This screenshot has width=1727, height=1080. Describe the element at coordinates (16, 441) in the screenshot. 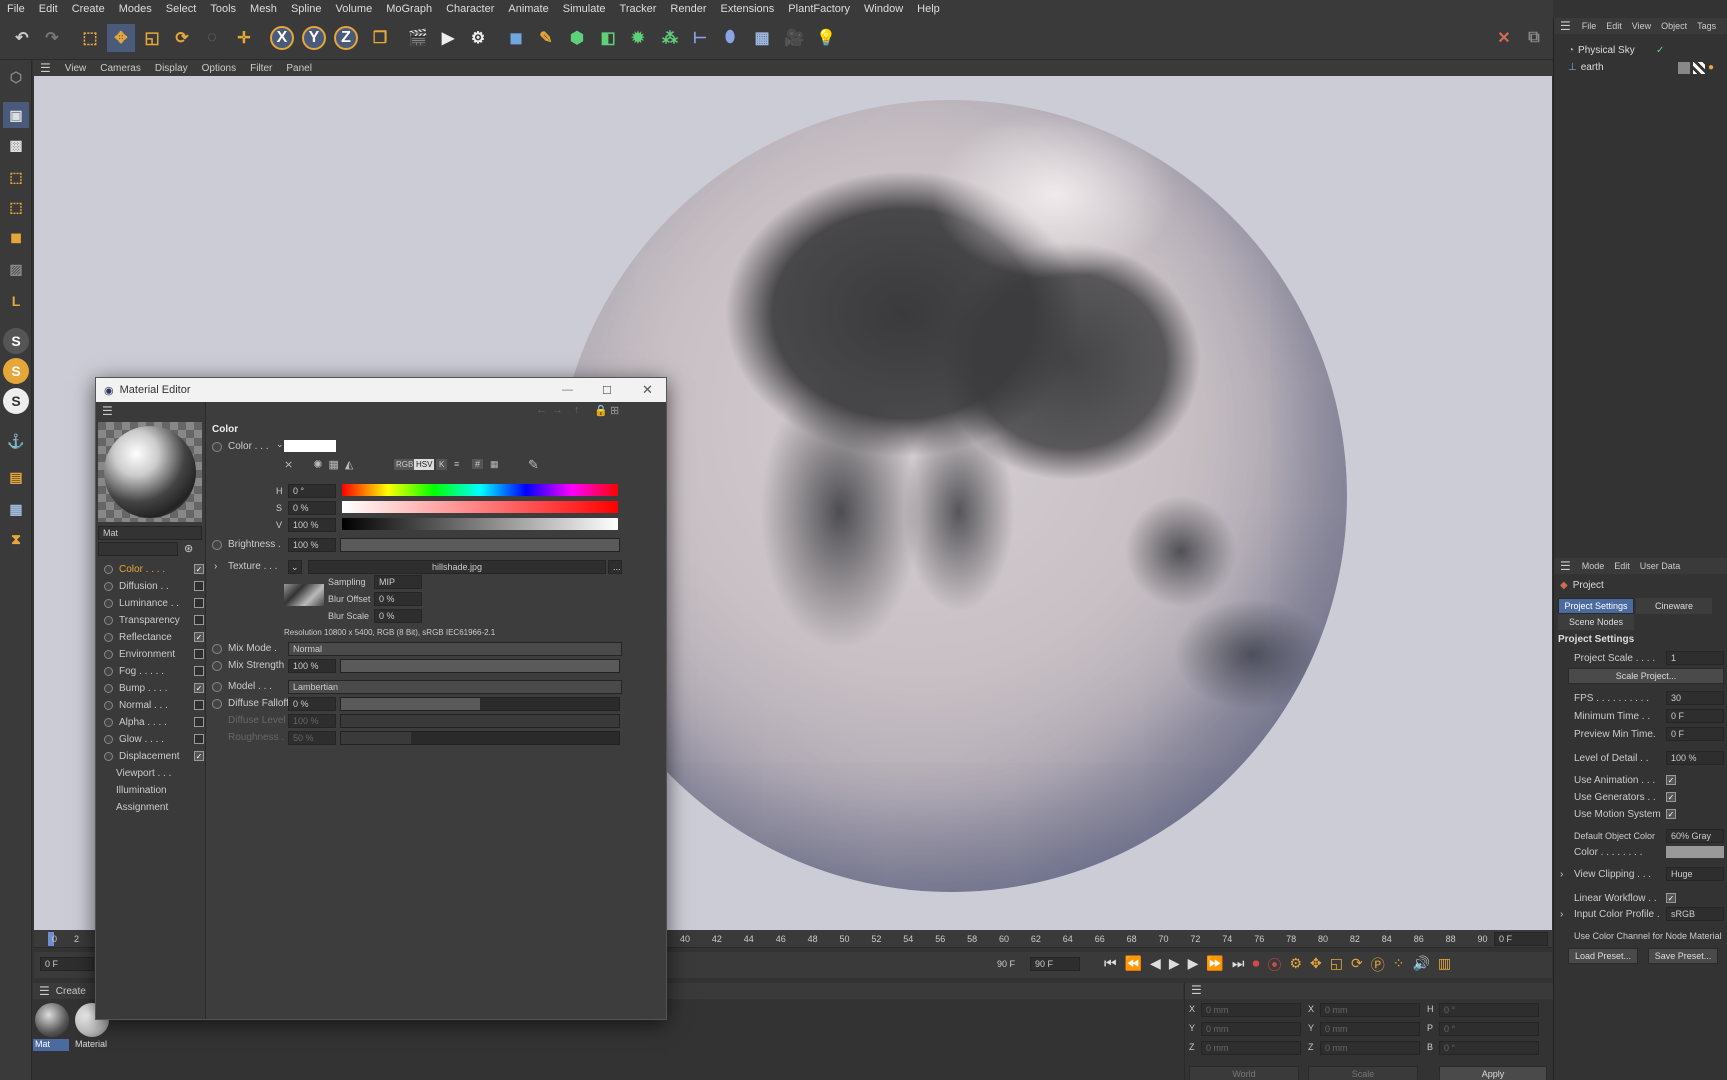

I see `tweak-icon: ⚓` at that location.